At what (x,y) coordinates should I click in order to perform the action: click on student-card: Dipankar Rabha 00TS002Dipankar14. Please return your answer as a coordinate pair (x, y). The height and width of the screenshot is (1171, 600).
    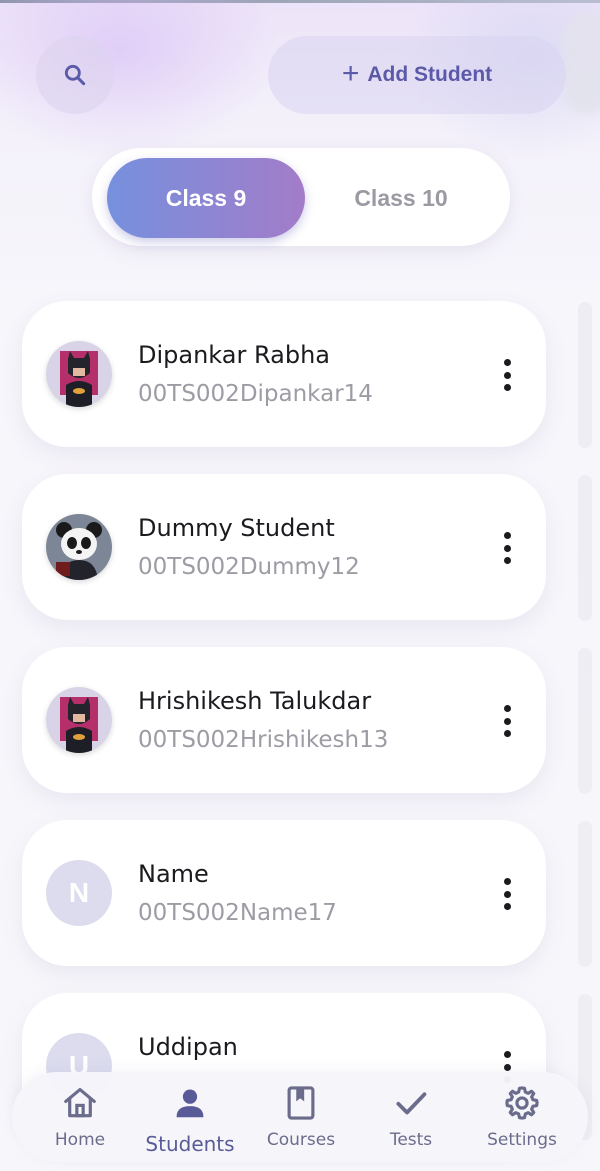
    Looking at the image, I should click on (284, 374).